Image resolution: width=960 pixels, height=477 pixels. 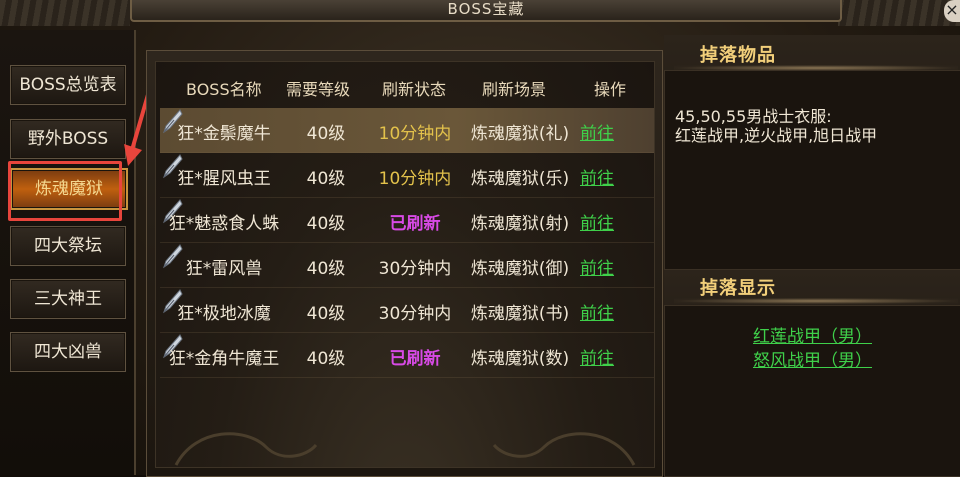 What do you see at coordinates (952, 11) in the screenshot?
I see `close-icon: ×` at bounding box center [952, 11].